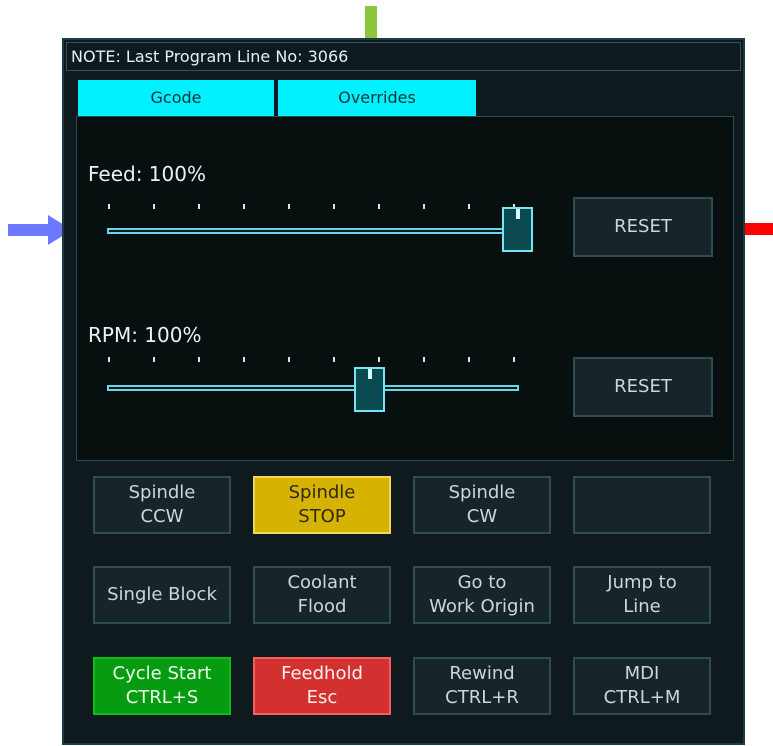 Image resolution: width=773 pixels, height=746 pixels. What do you see at coordinates (482, 516) in the screenshot?
I see `spindle-cw-label-2: CW` at bounding box center [482, 516].